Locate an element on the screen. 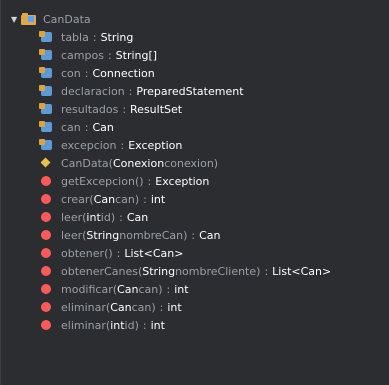 The width and height of the screenshot is (389, 385). field-type: Exception is located at coordinates (155, 145).